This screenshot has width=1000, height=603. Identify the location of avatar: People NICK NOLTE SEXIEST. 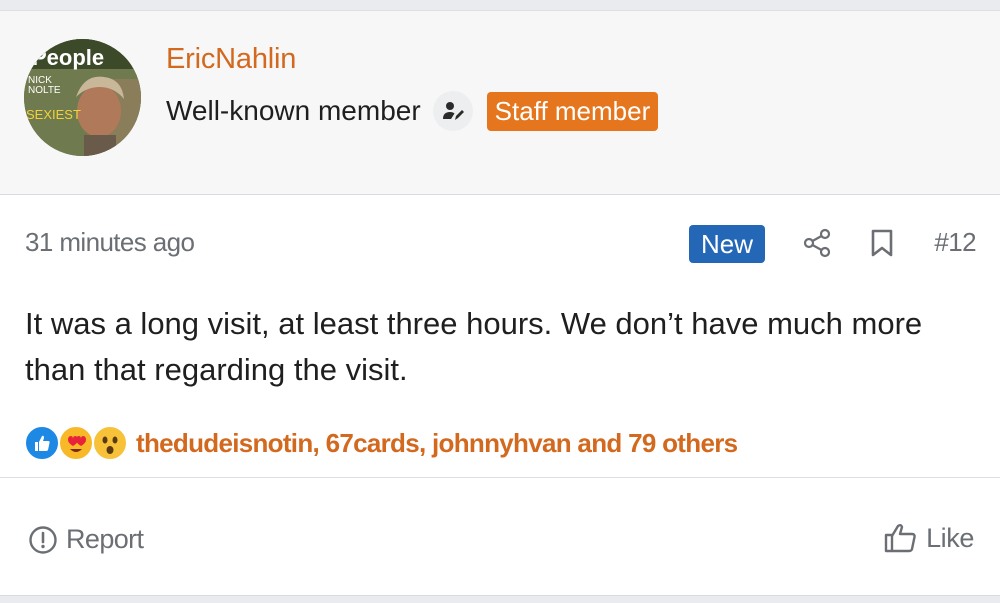
(82, 97).